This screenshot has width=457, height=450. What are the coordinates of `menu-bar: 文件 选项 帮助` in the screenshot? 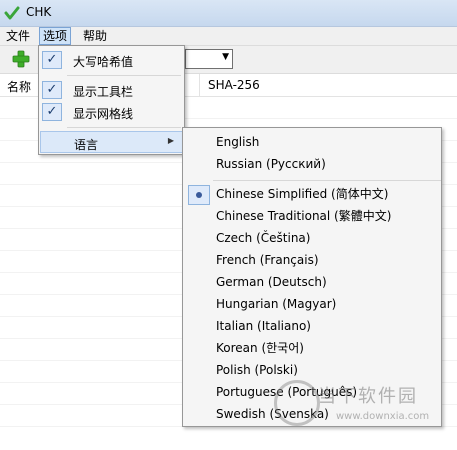 It's located at (228, 36).